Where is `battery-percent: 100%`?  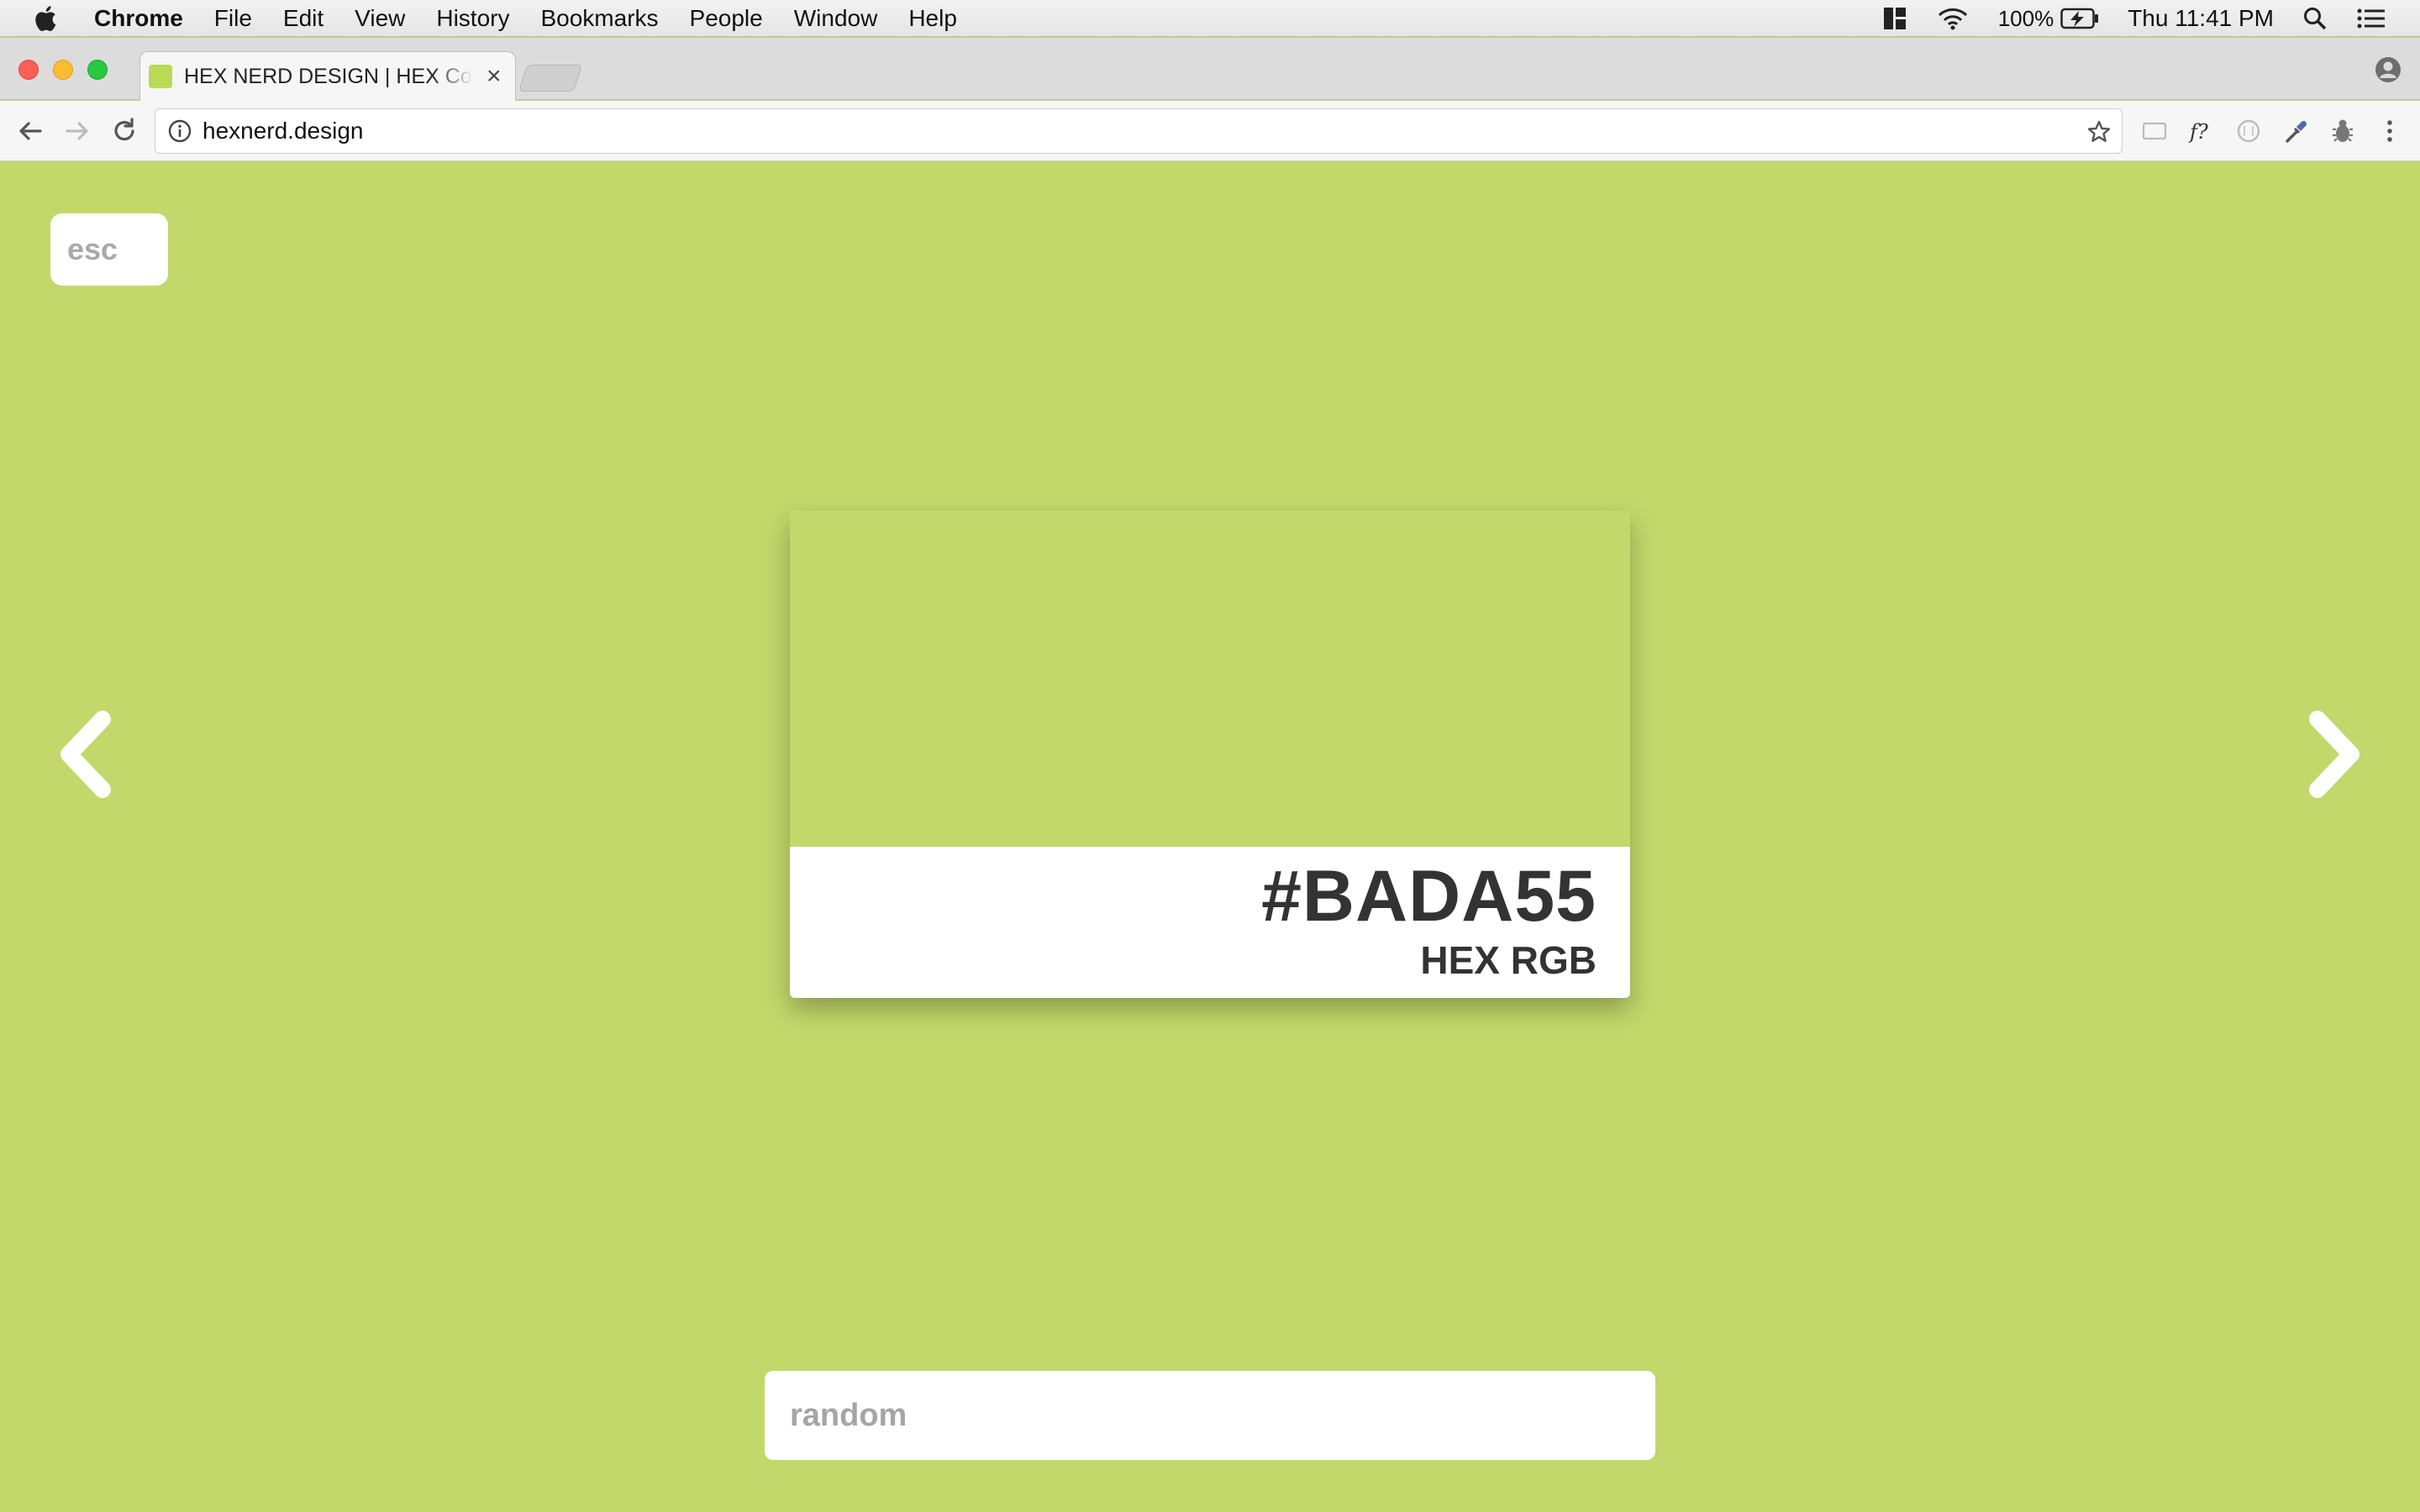 battery-percent: 100% is located at coordinates (2026, 18).